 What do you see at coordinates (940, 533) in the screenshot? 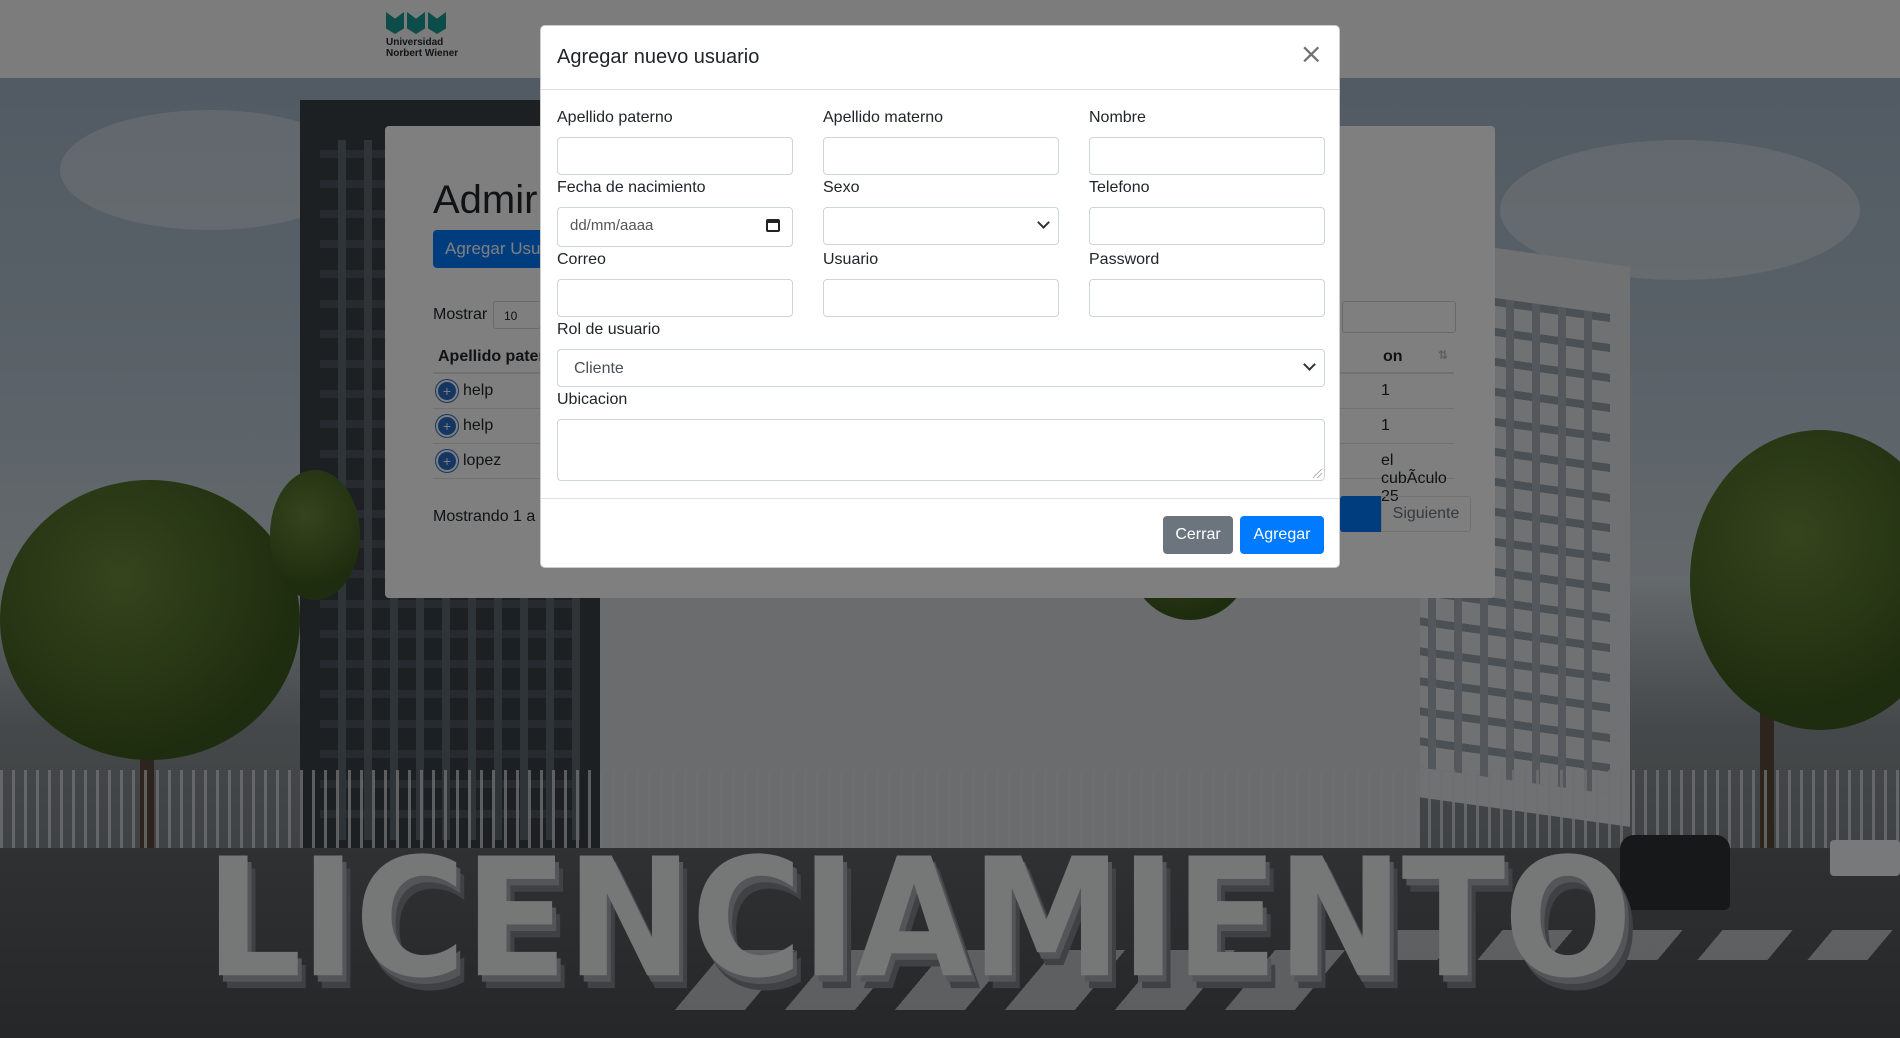
I see `modal-footer: Cerrar Agregar` at bounding box center [940, 533].